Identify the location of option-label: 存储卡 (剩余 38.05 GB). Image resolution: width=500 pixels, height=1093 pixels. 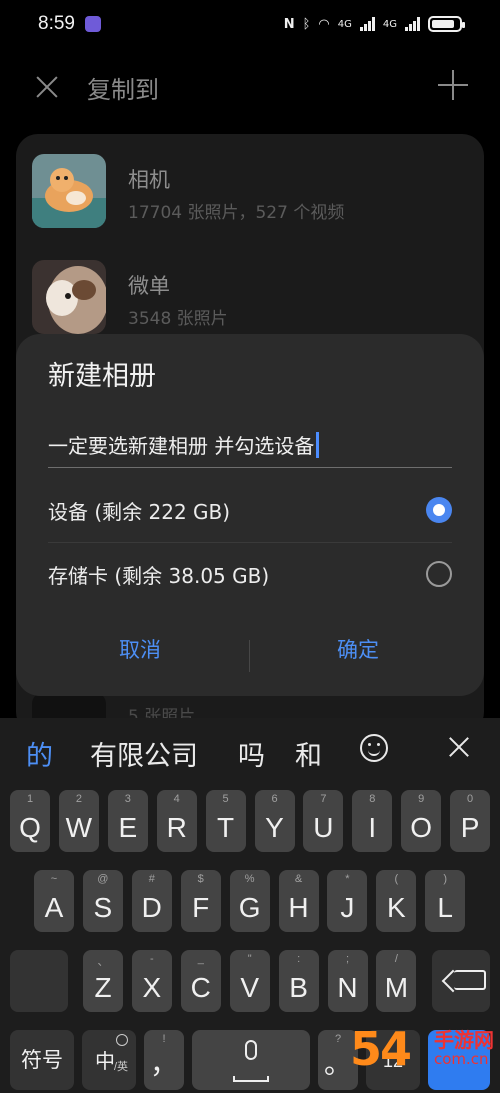
(159, 575).